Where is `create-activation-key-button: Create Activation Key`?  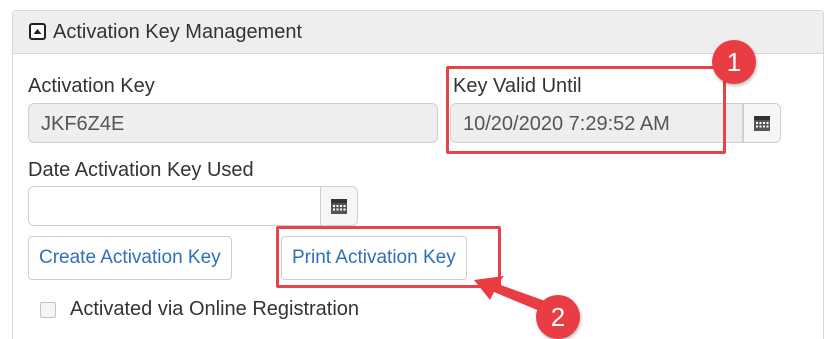 create-activation-key-button: Create Activation Key is located at coordinates (130, 258).